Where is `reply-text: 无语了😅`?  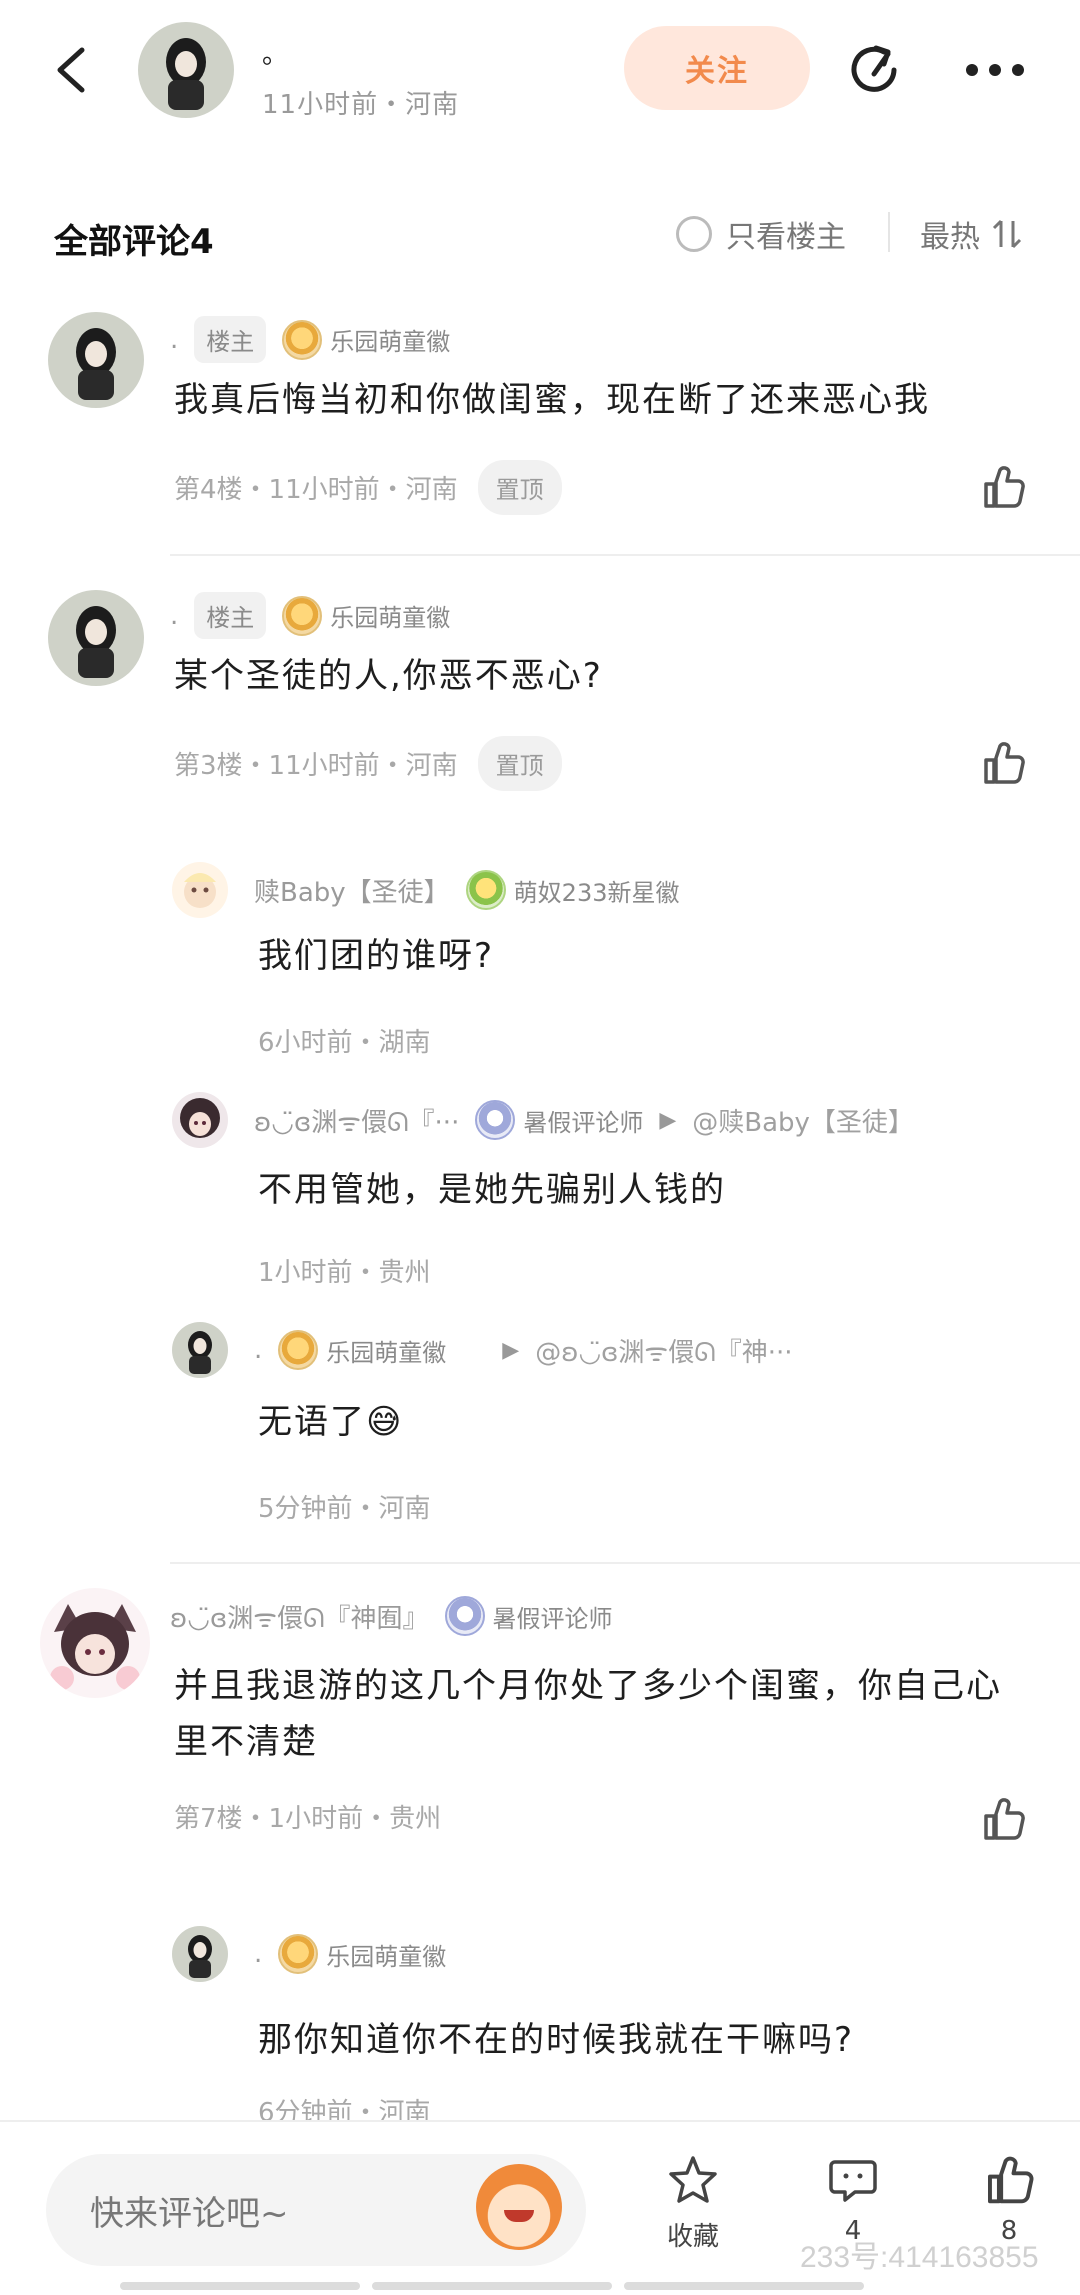 reply-text: 无语了😅 is located at coordinates (331, 1422).